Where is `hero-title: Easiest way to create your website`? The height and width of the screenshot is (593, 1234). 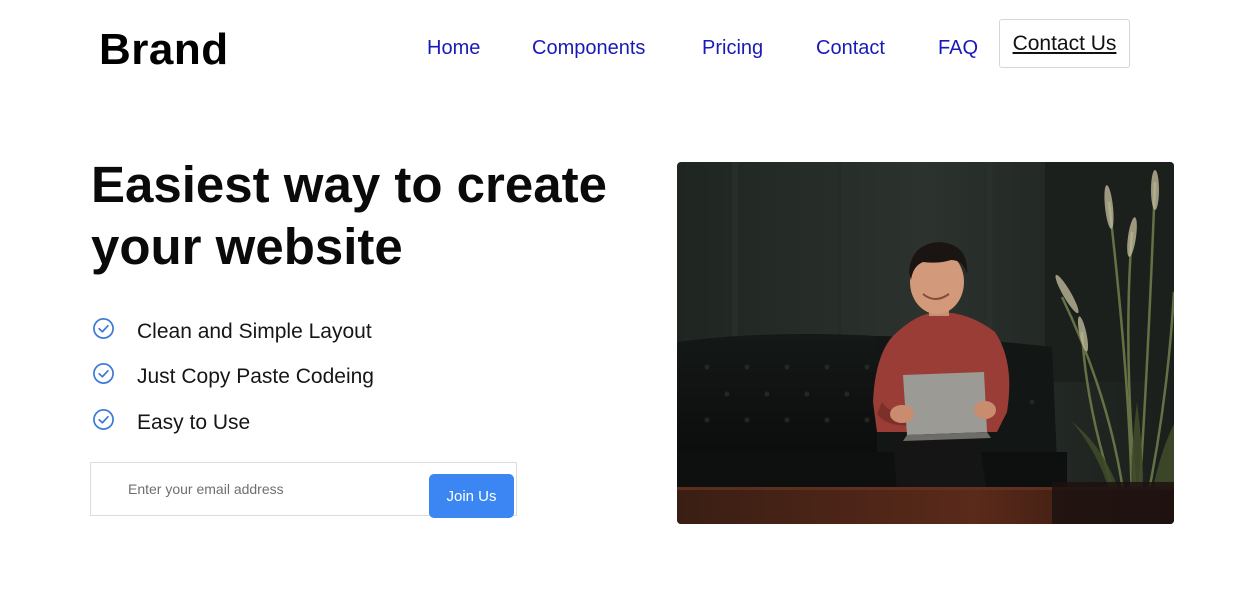
hero-title: Easiest way to create your website is located at coordinates (349, 215).